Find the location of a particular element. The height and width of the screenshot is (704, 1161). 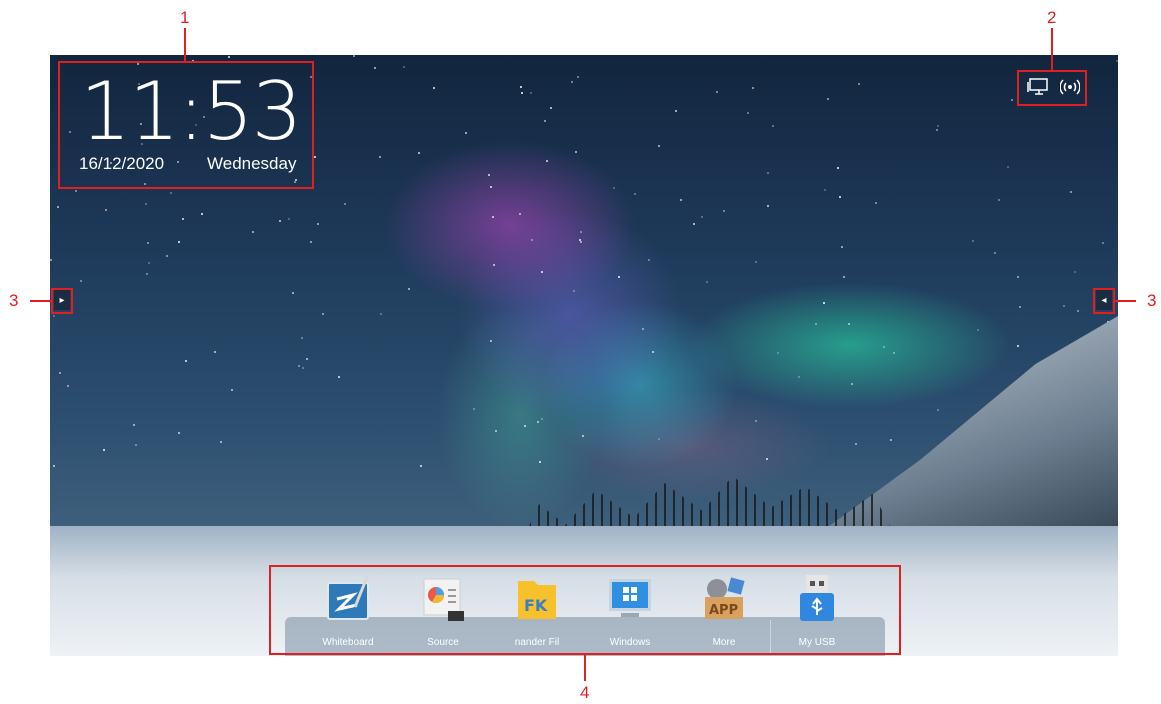

callout-3-left: 3 is located at coordinates (14, 300).